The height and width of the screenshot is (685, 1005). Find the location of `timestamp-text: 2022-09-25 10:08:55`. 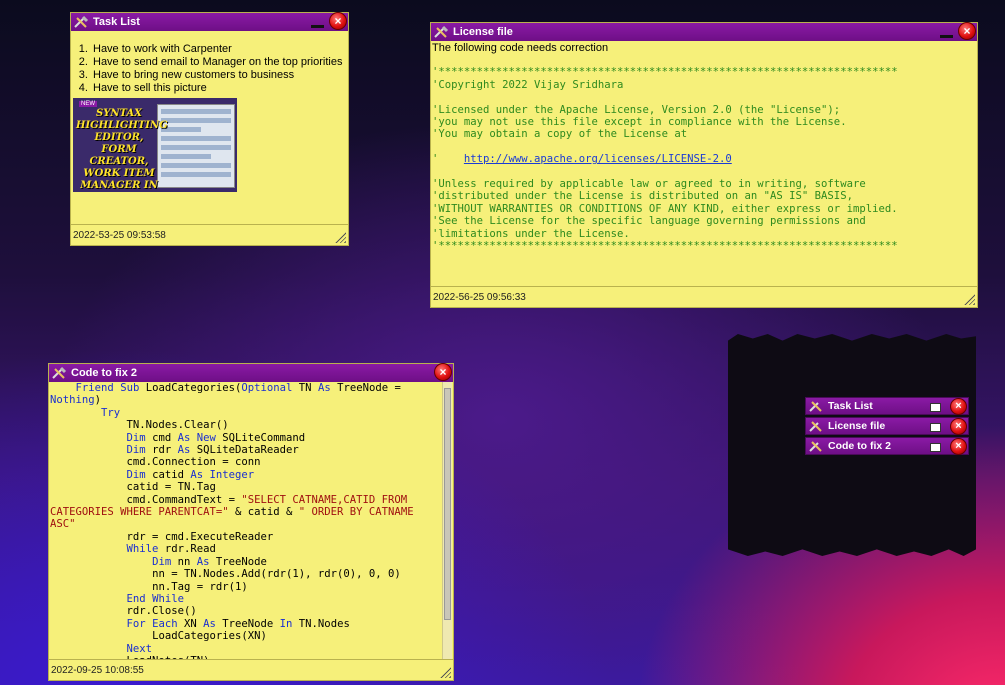

timestamp-text: 2022-09-25 10:08:55 is located at coordinates (97, 670).